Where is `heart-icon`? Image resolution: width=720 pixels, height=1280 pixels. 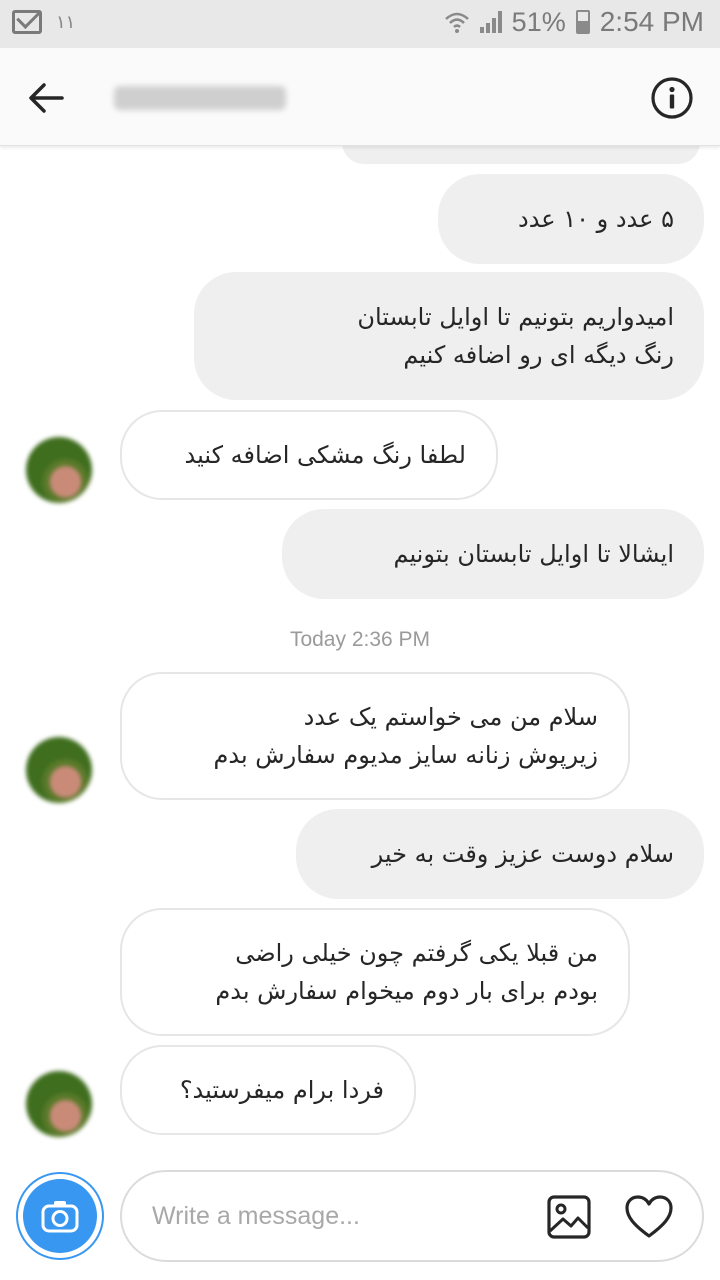 heart-icon is located at coordinates (649, 1216).